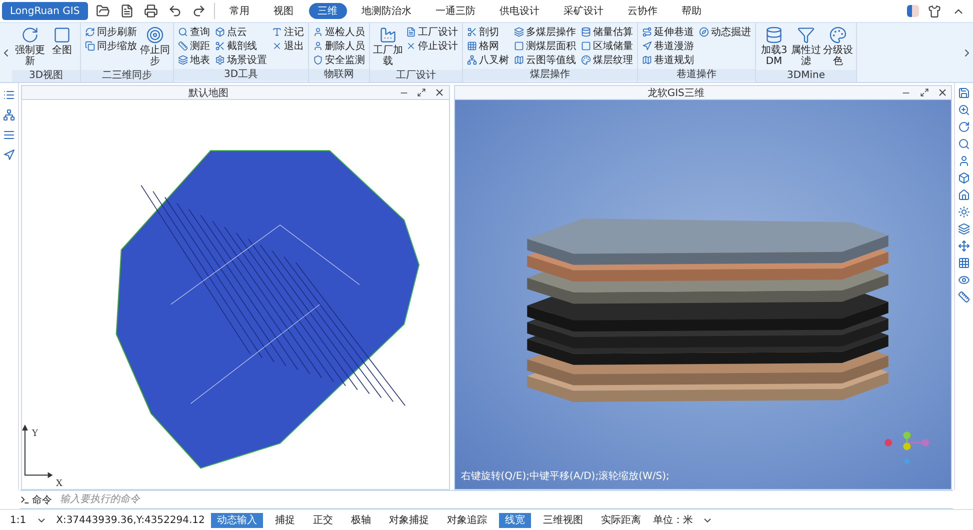 This screenshot has width=973, height=530. What do you see at coordinates (545, 32) in the screenshot?
I see `ribbon-button: 多煤层操作` at bounding box center [545, 32].